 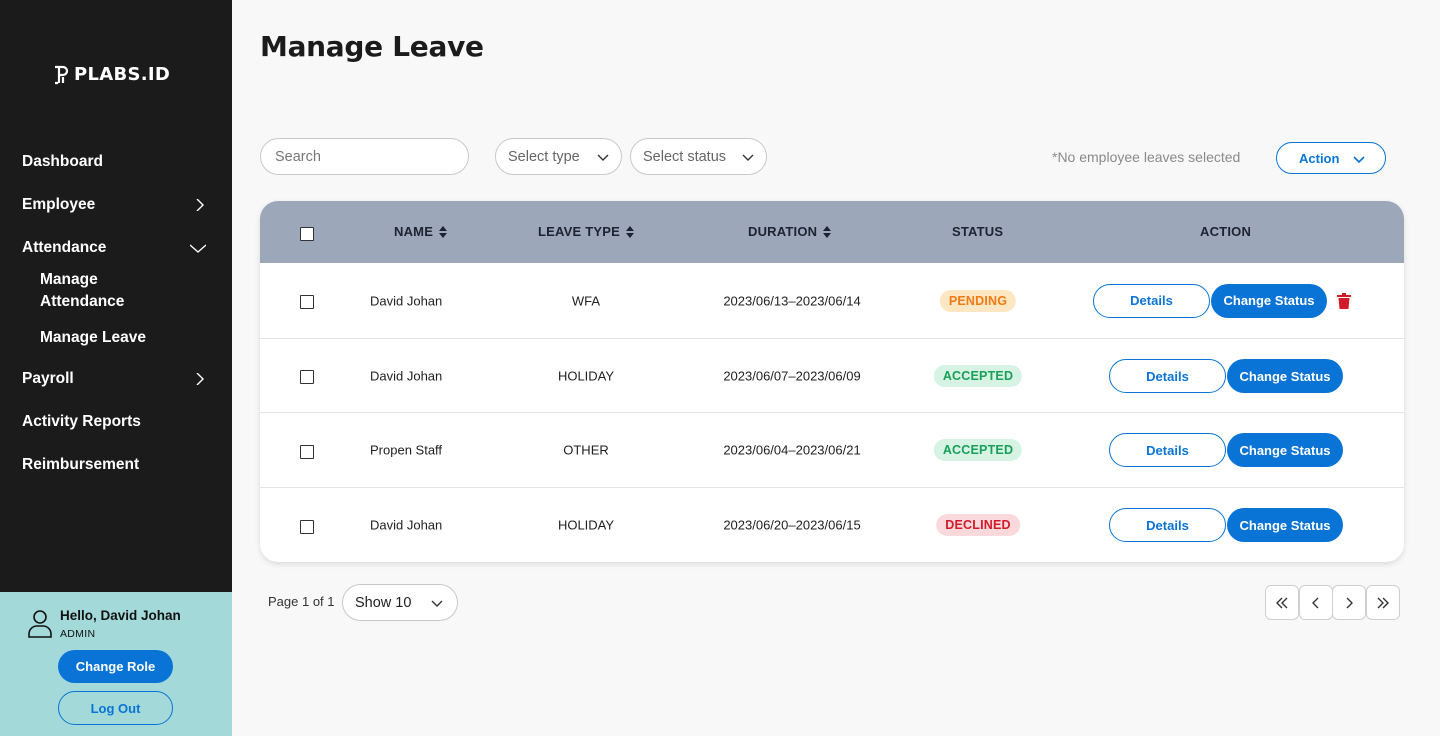 What do you see at coordinates (116, 247) in the screenshot?
I see `sidebar-item-attendance: Attendance` at bounding box center [116, 247].